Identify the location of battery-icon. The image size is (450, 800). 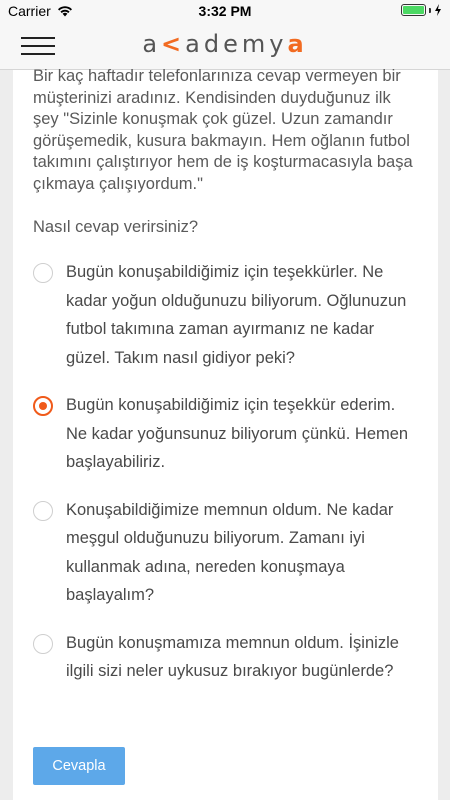
(413, 10).